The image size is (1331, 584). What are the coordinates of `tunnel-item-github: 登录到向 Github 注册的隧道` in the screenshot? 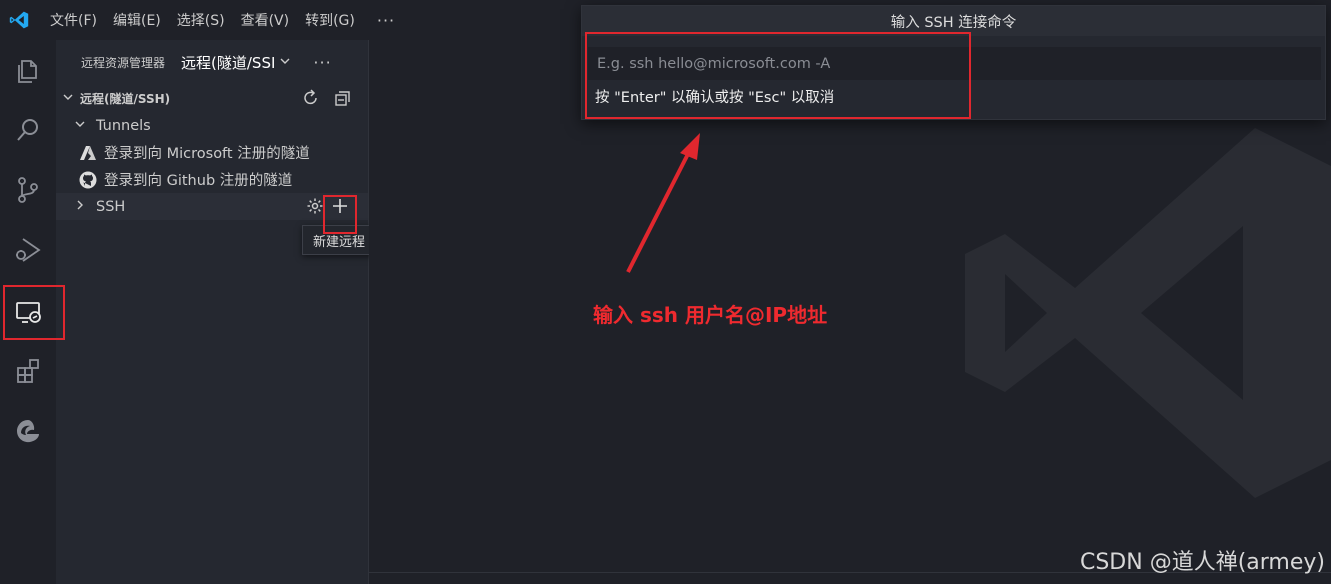 It's located at (212, 179).